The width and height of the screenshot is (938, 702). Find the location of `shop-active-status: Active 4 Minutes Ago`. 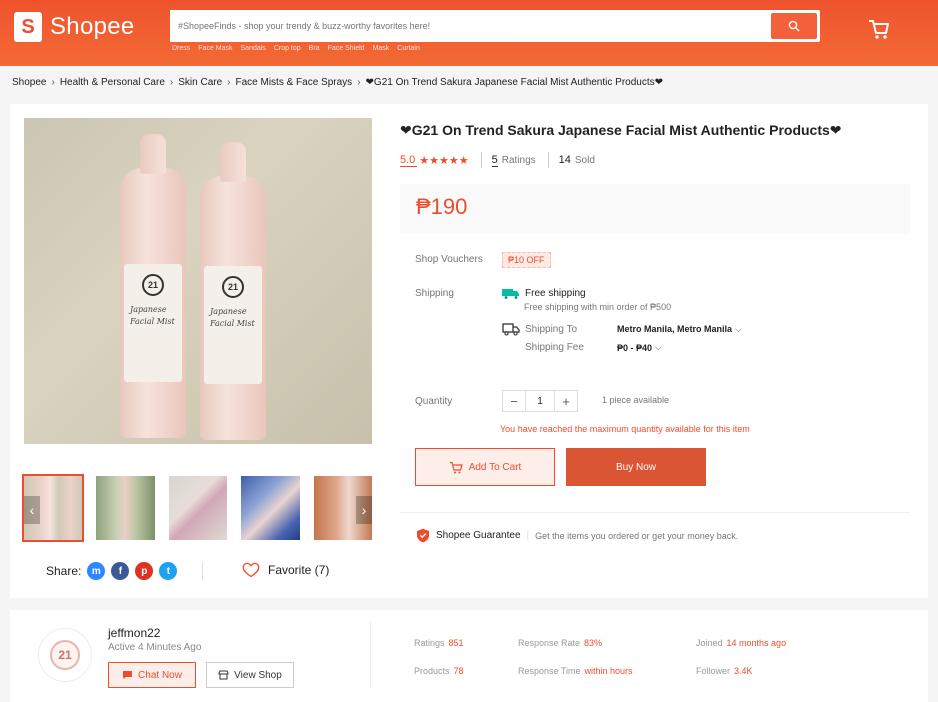

shop-active-status: Active 4 Minutes Ago is located at coordinates (155, 647).